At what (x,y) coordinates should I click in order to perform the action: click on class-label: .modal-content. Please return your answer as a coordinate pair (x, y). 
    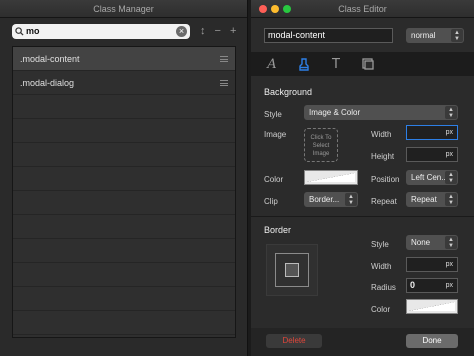
    Looking at the image, I should click on (50, 59).